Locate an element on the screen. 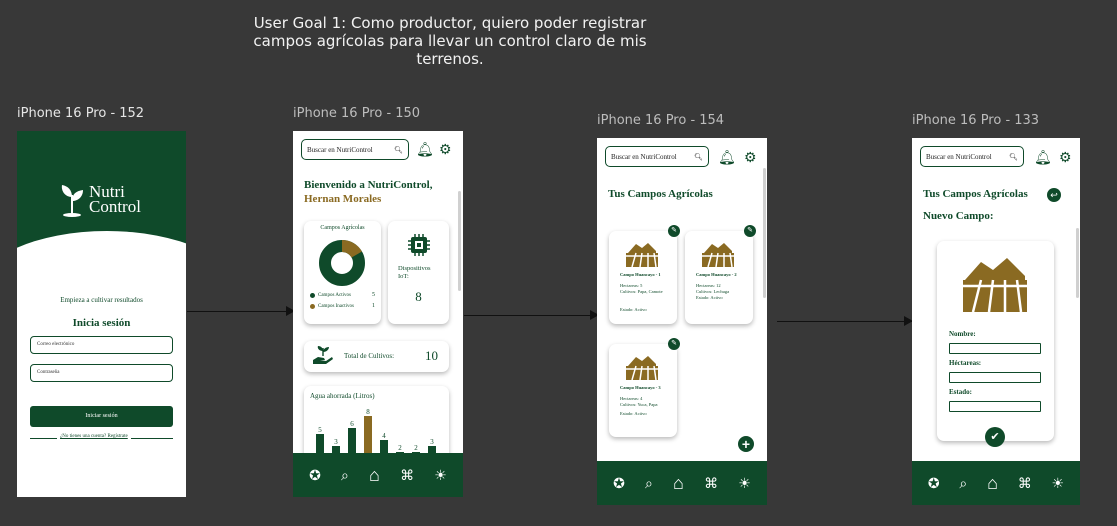  crops-total-card: Total de Cultivos: 10 is located at coordinates (376, 356).